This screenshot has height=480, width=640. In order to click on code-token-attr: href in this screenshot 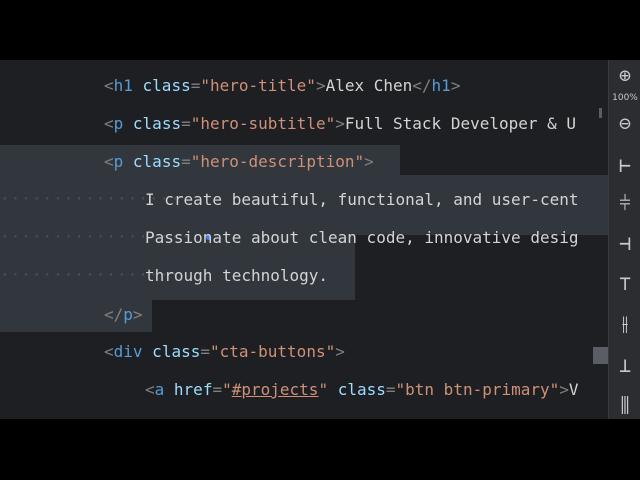, I will do `click(188, 389)`.